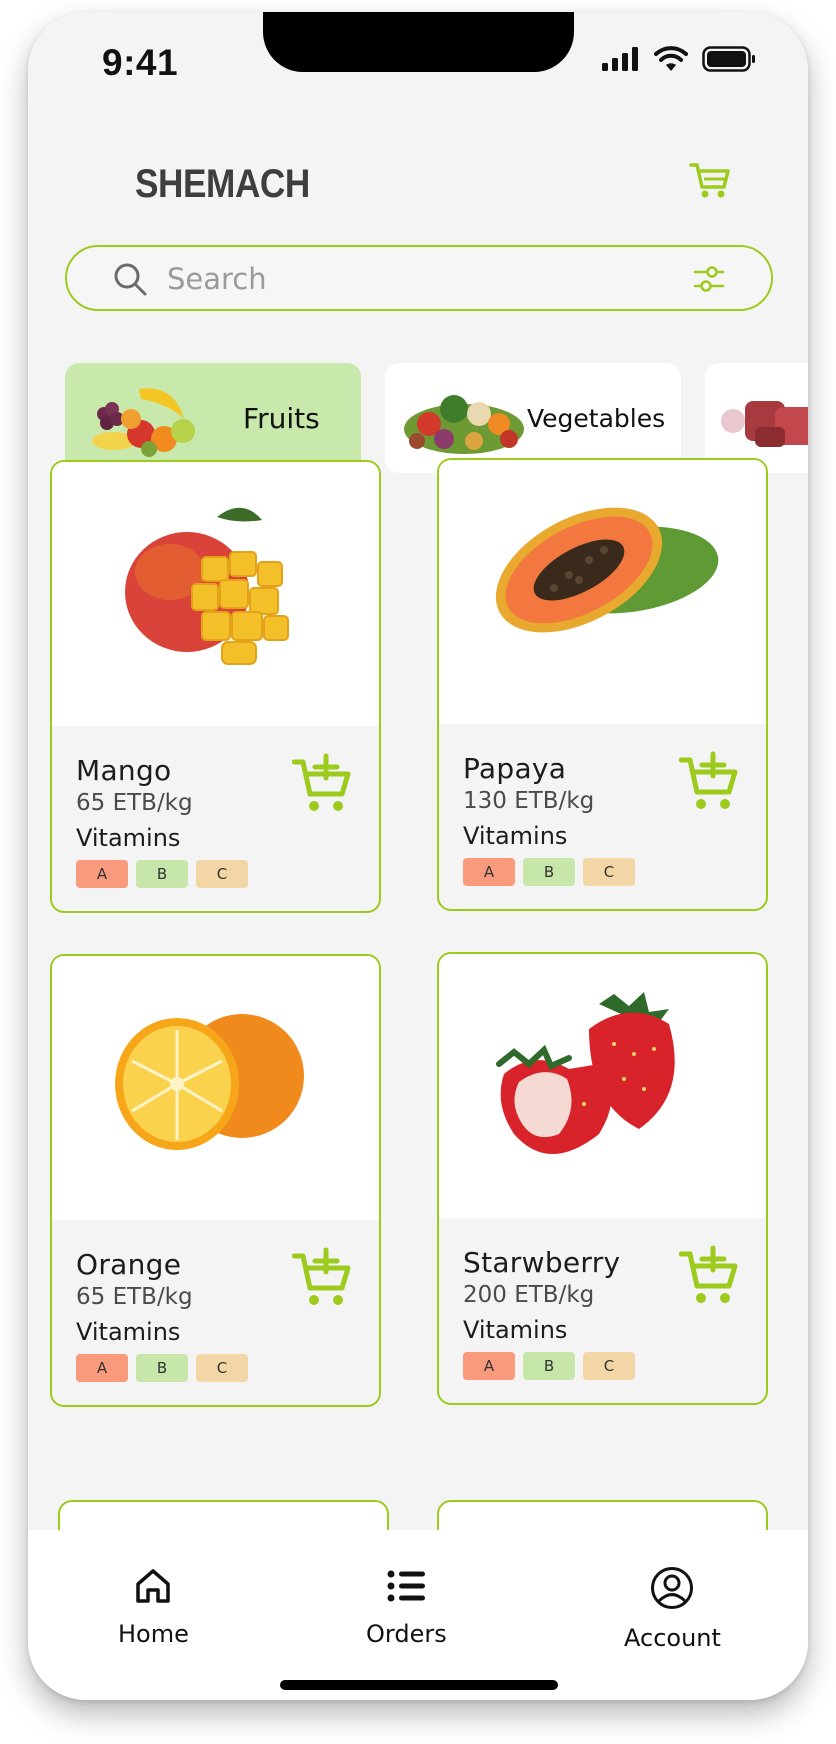 Image resolution: width=836 pixels, height=1744 pixels. I want to click on search-input, so click(407, 279).